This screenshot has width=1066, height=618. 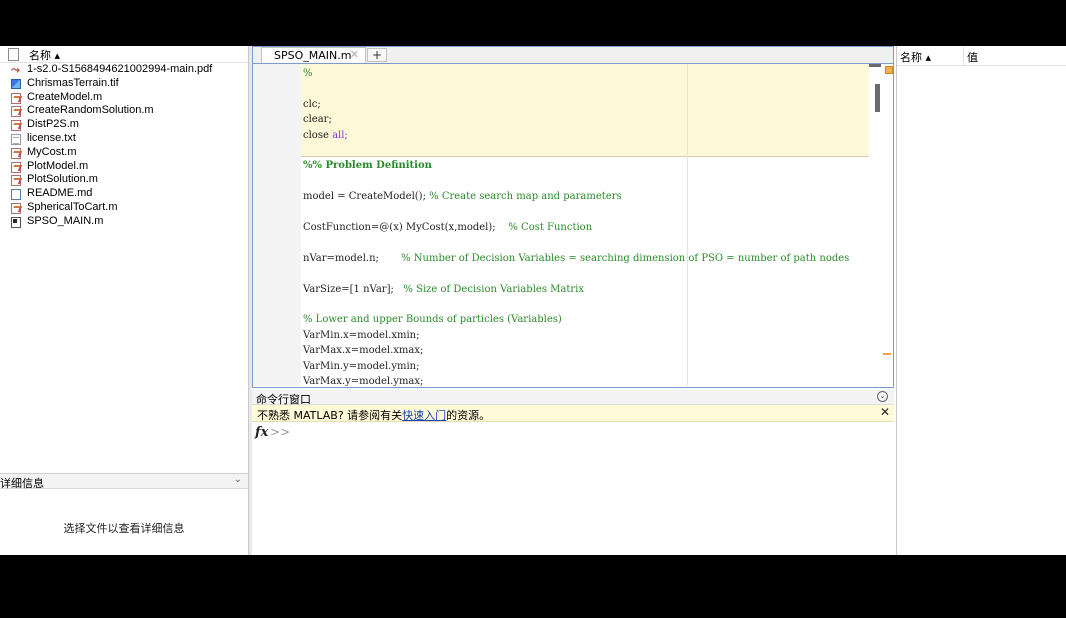 I want to click on script-file-icon, so click(x=16, y=222).